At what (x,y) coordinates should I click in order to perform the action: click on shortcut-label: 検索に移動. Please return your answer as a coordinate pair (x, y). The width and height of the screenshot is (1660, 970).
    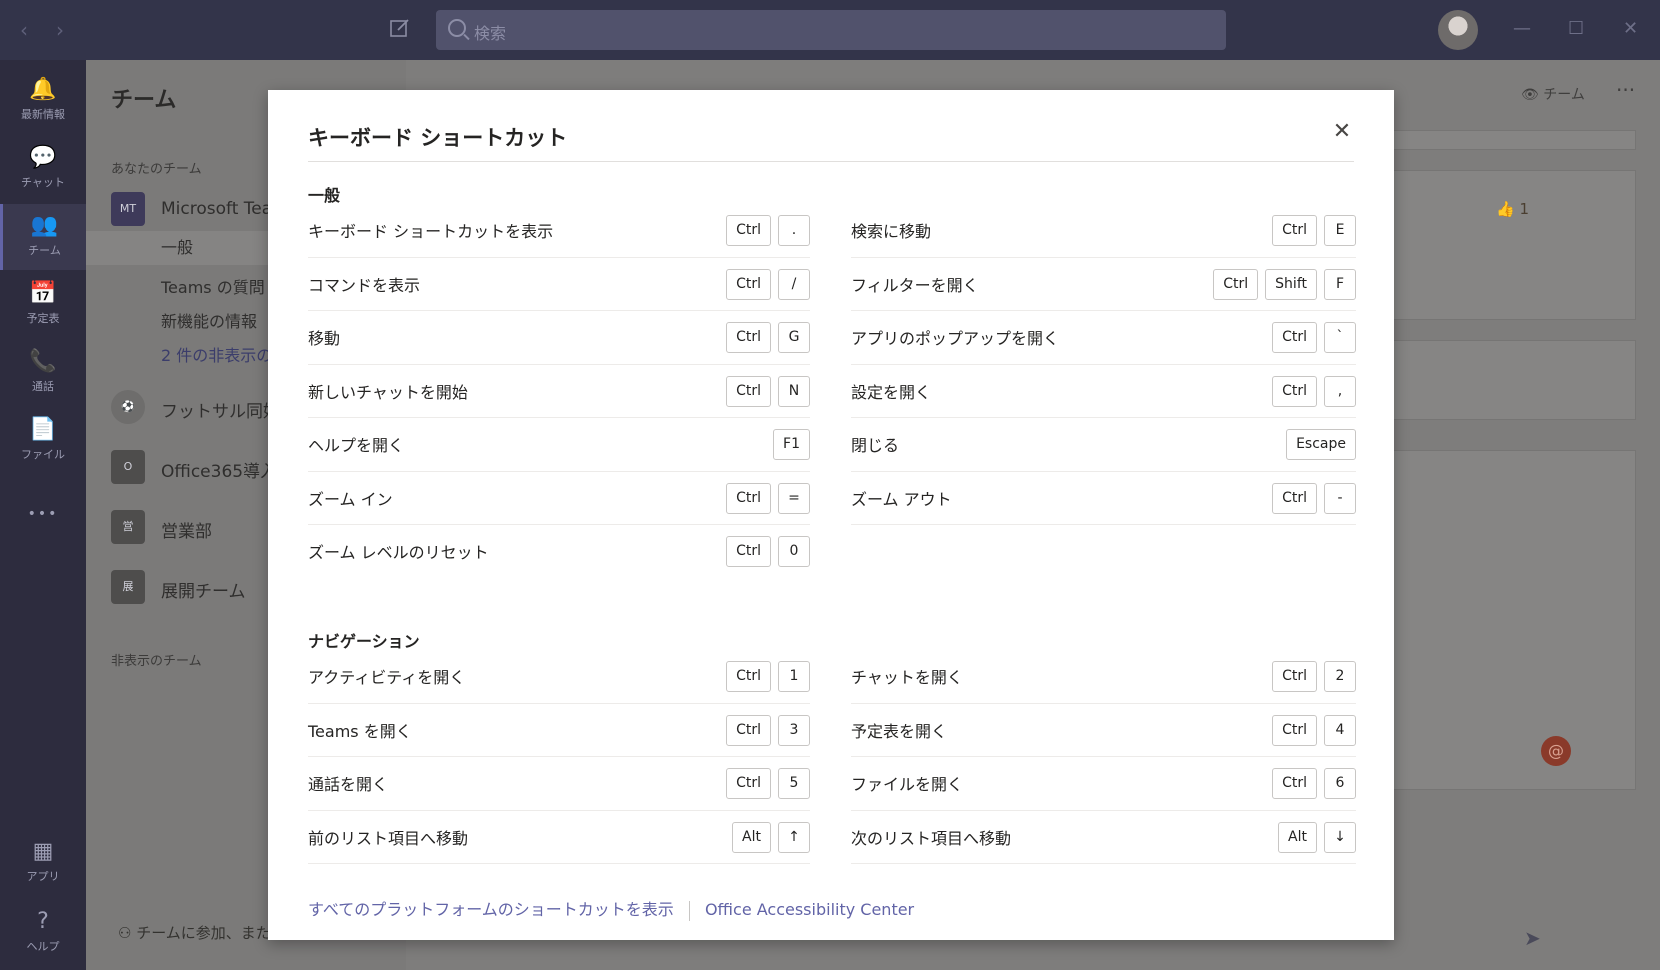
    Looking at the image, I should click on (891, 231).